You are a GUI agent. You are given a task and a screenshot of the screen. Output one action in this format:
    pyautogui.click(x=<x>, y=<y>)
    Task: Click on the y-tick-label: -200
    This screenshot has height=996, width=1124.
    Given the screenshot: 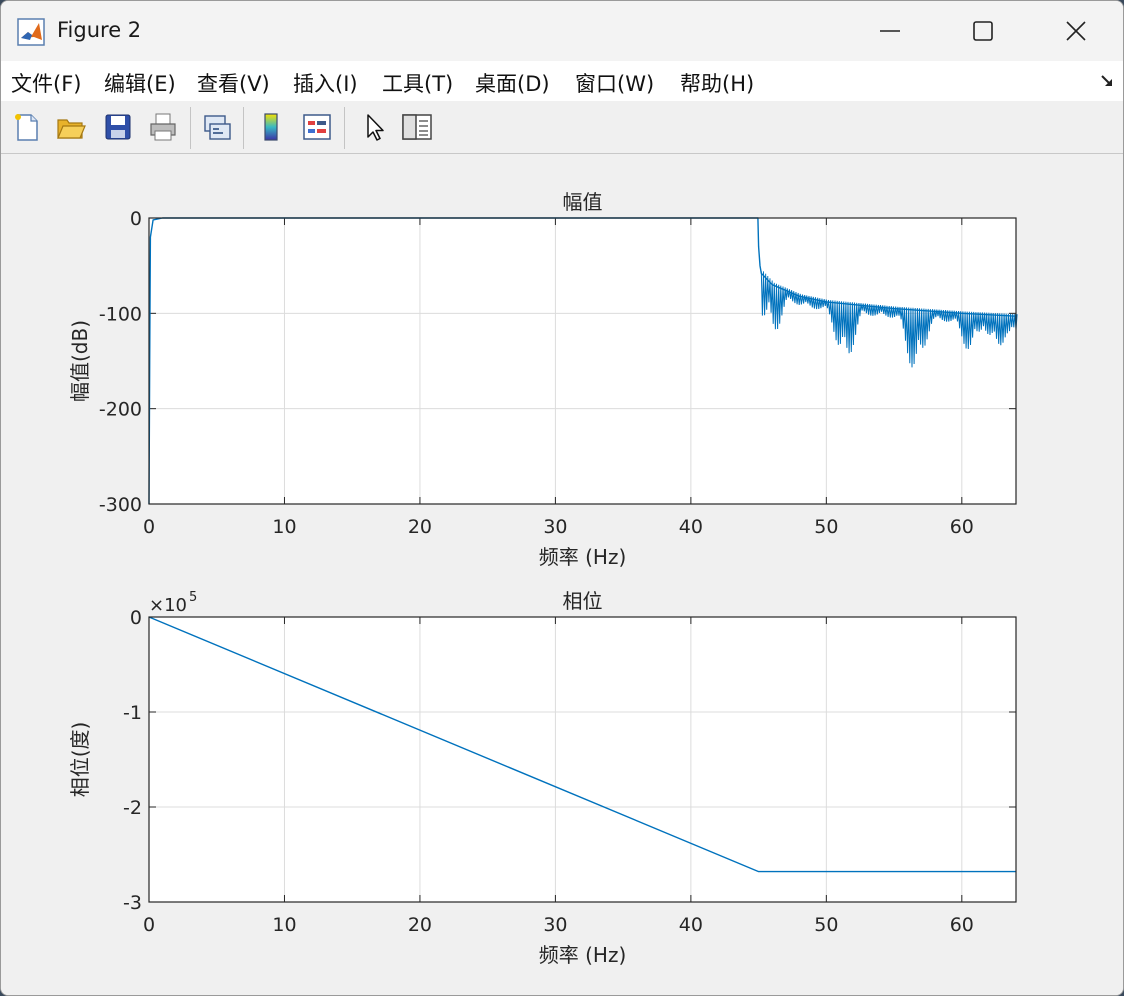 What is the action you would take?
    pyautogui.click(x=120, y=410)
    